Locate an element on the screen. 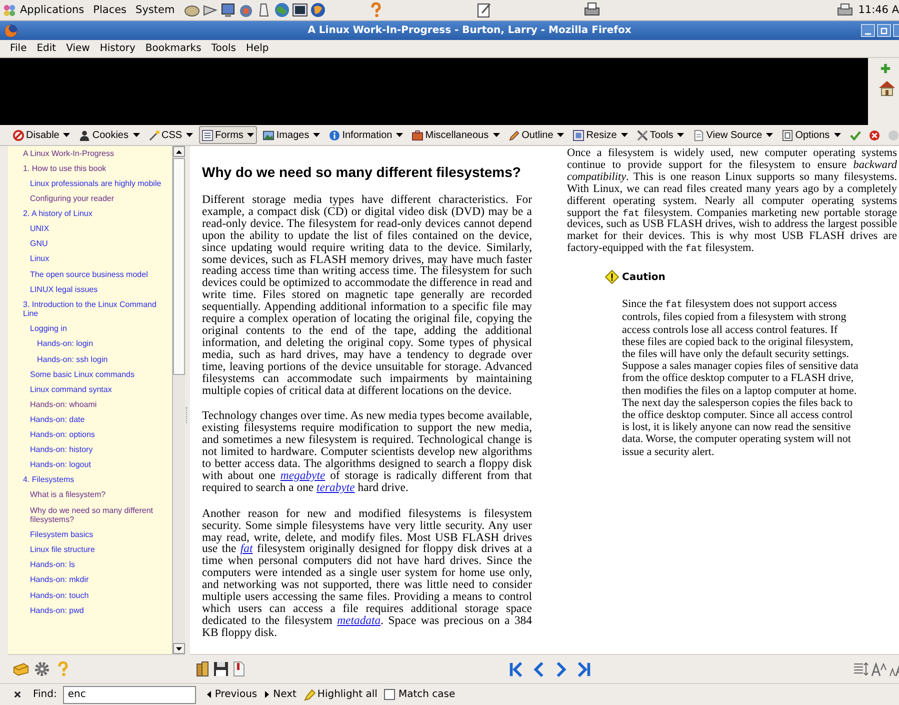  clock: 11:46 A is located at coordinates (878, 10).